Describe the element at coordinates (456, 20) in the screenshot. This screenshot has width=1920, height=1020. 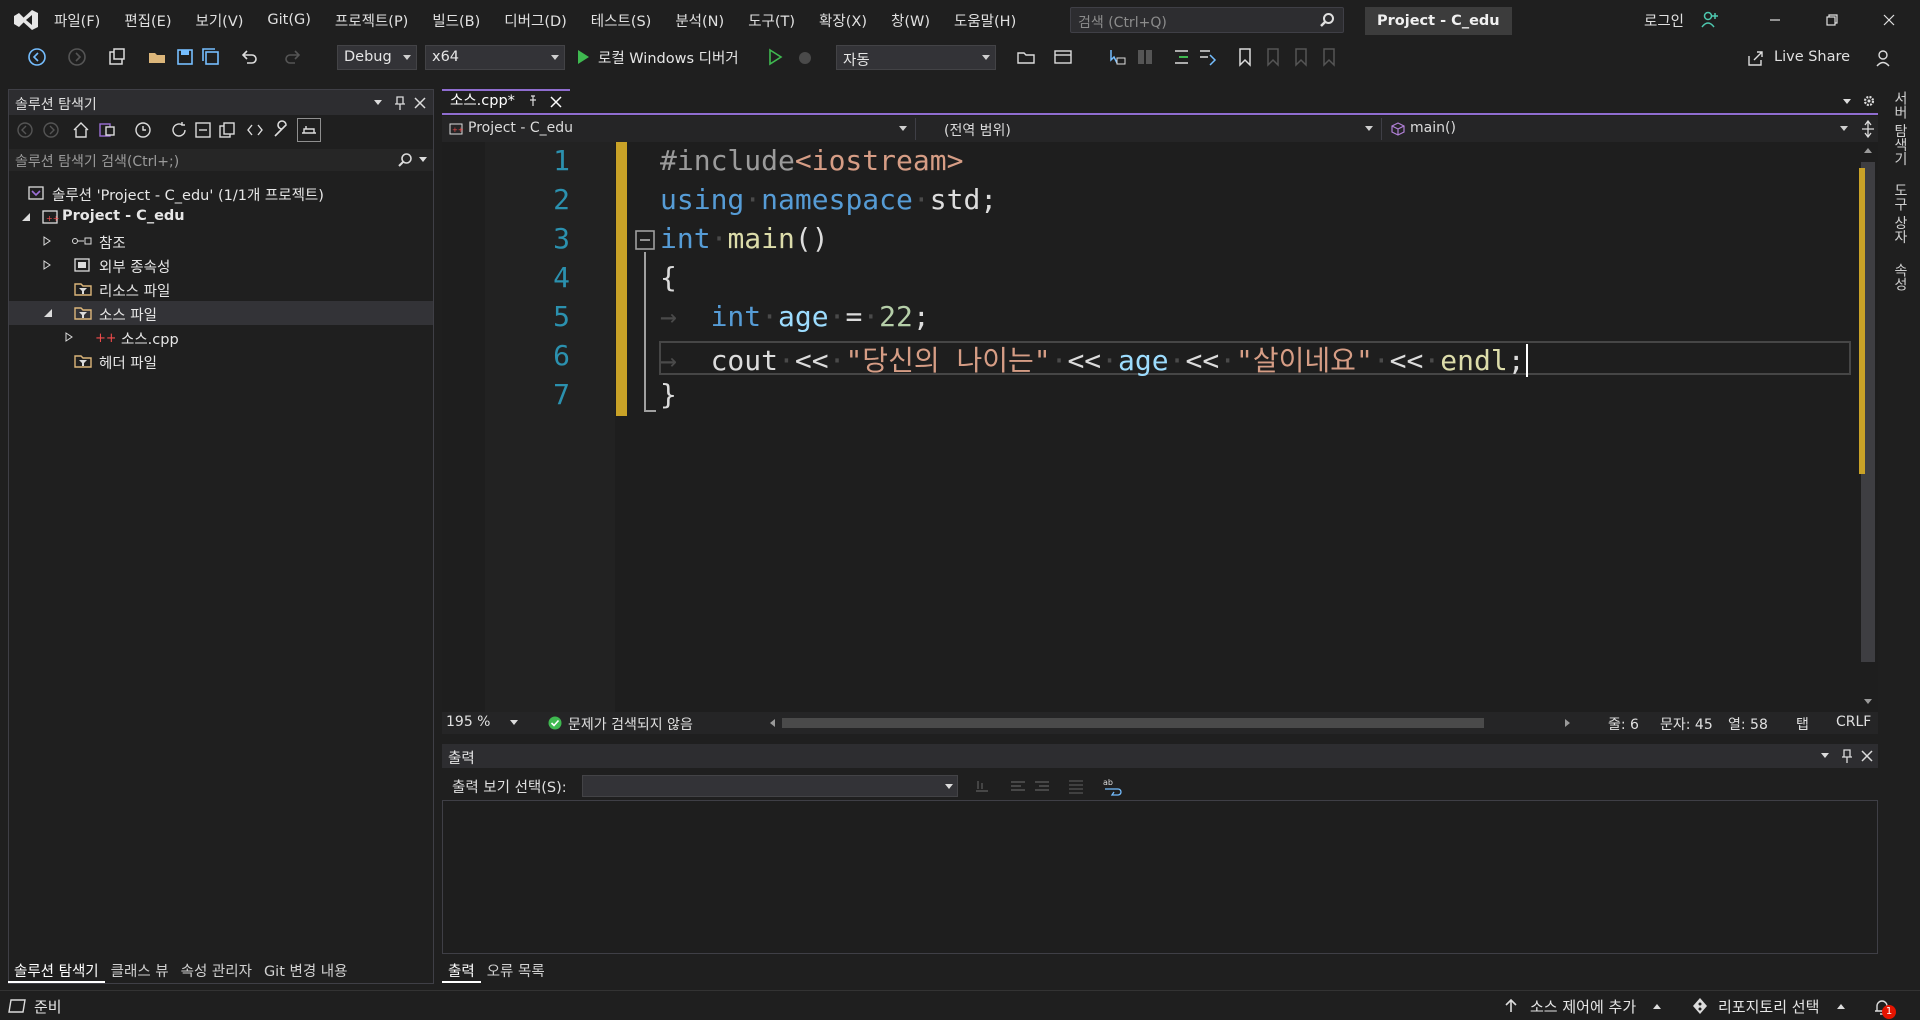
I see `menu-build: 빌드(B)` at that location.